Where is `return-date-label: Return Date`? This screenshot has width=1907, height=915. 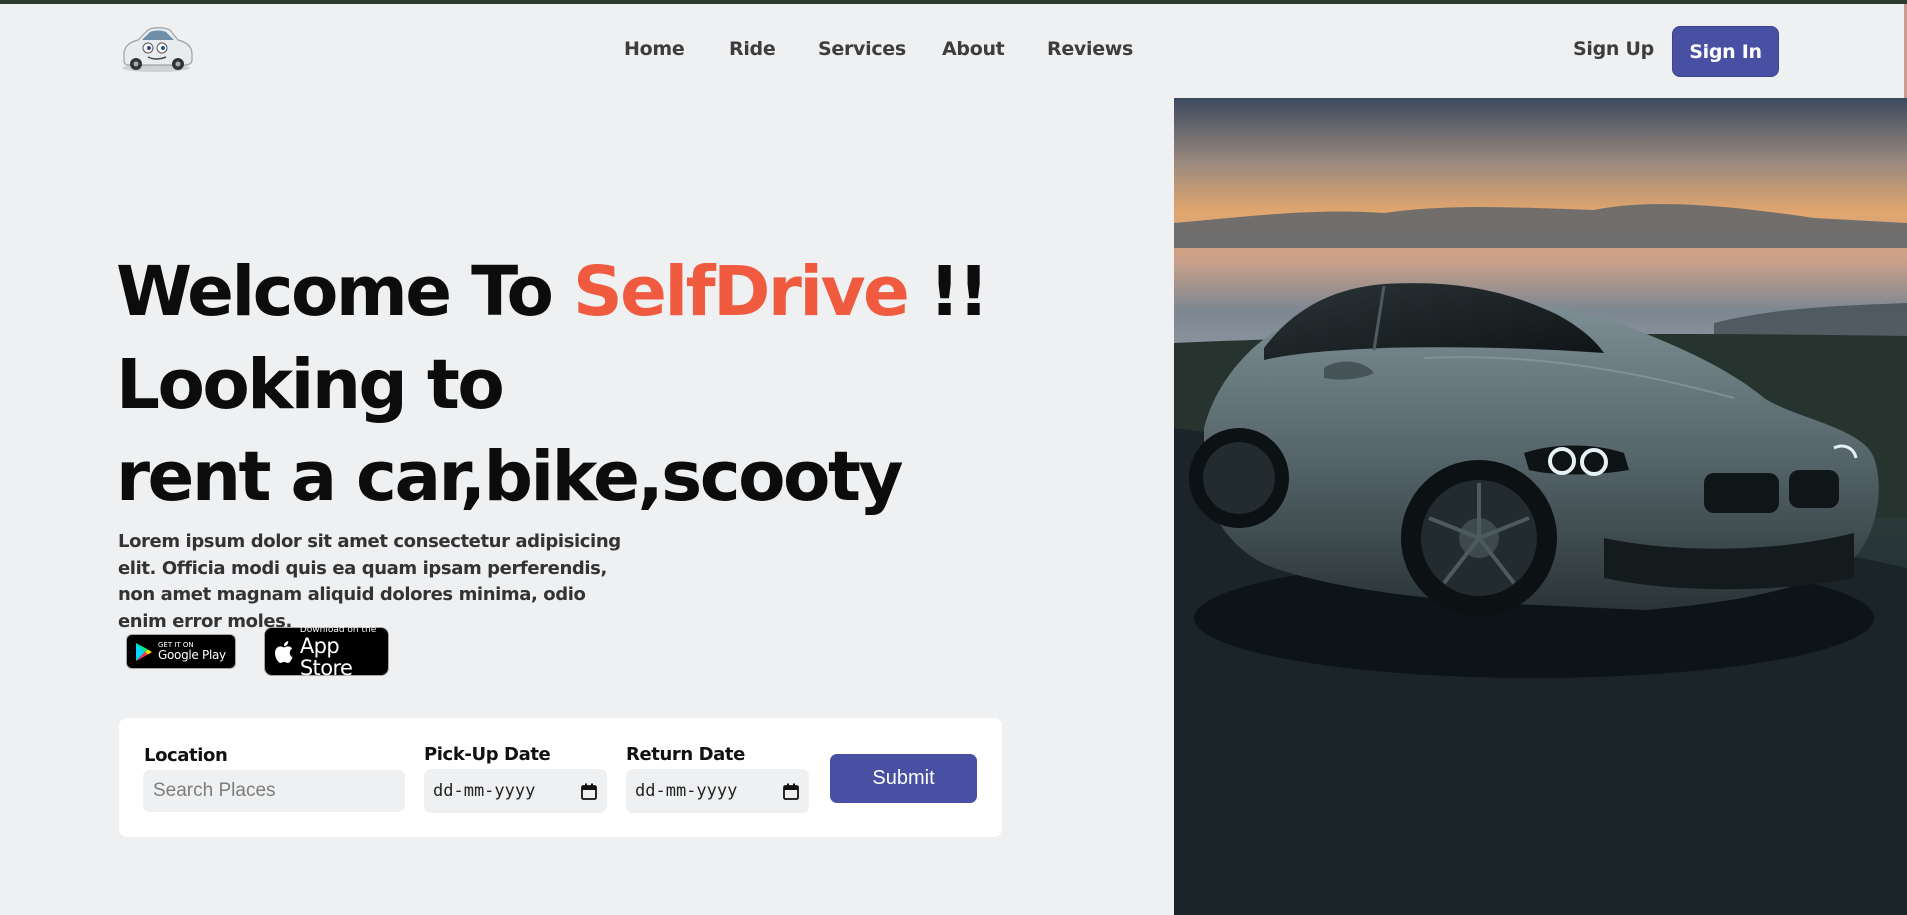
return-date-label: Return Date is located at coordinates (685, 754).